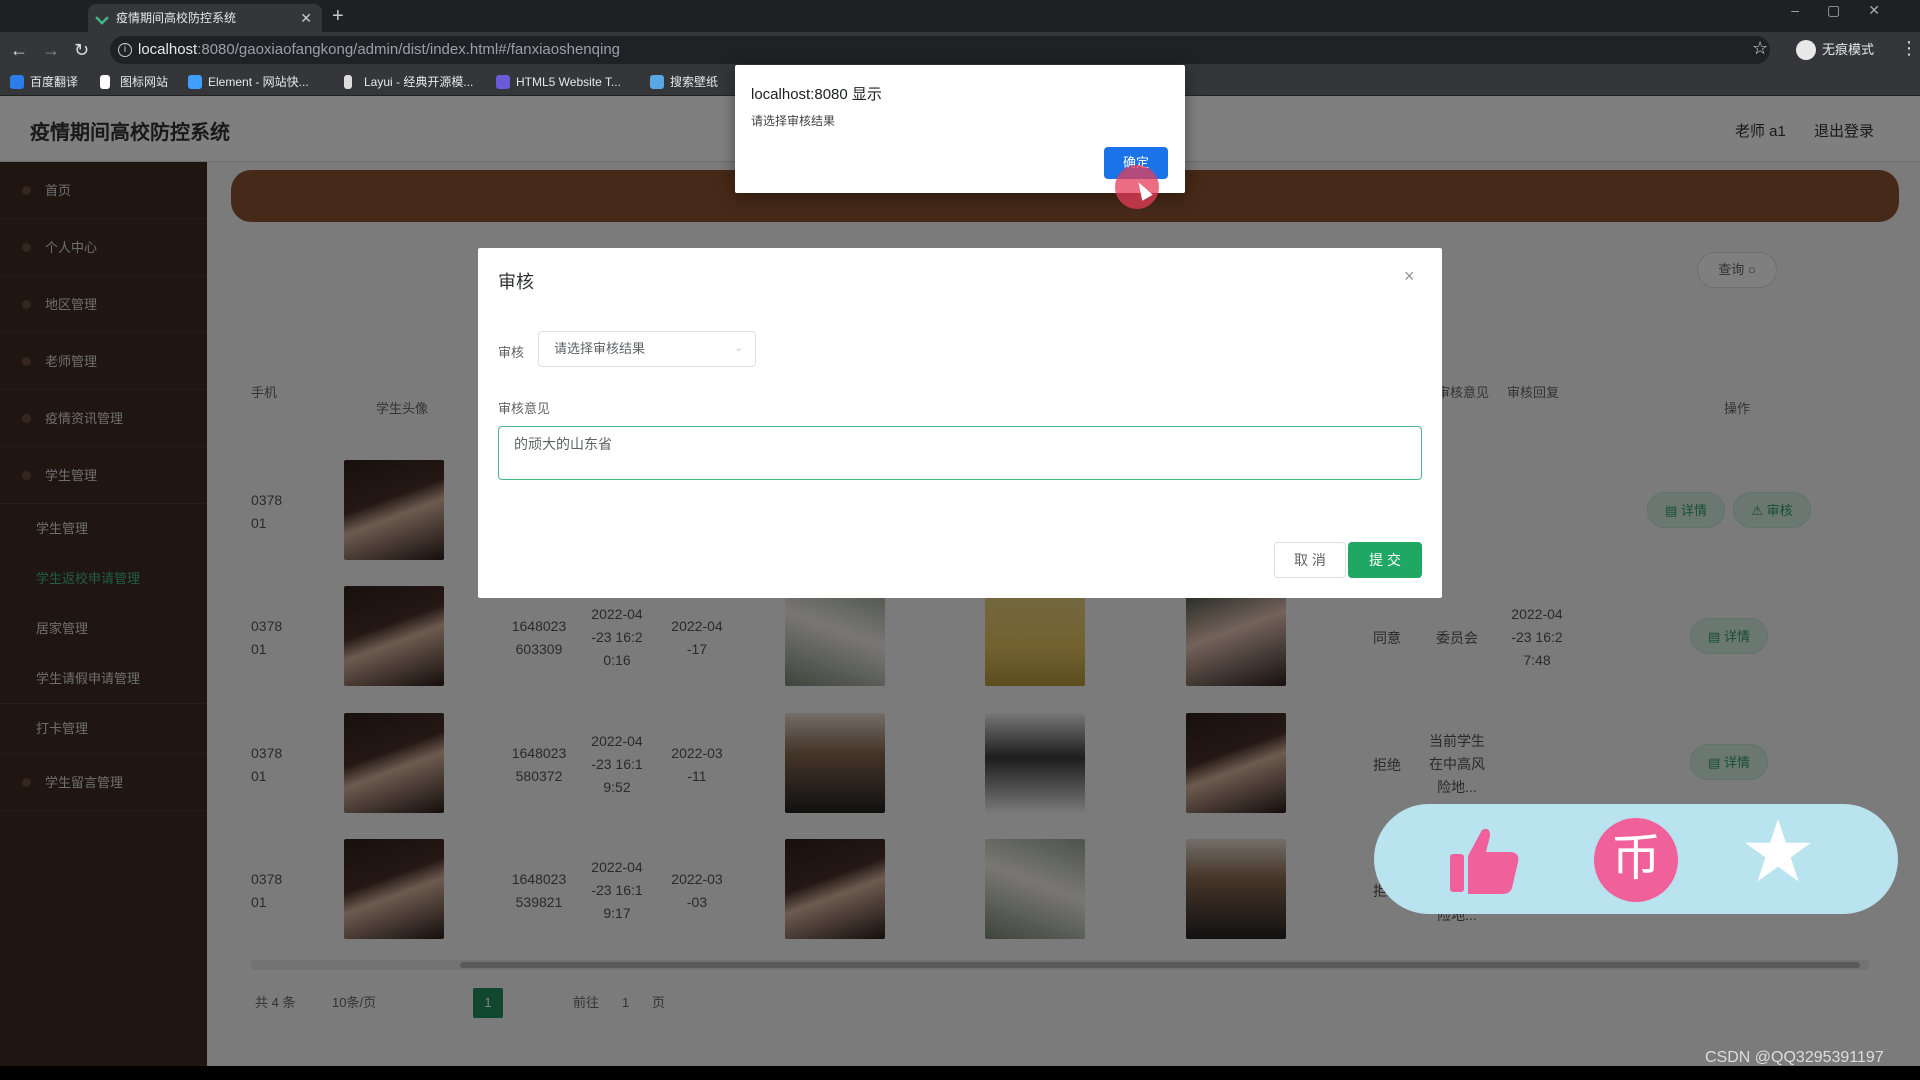 This screenshot has width=1920, height=1080. Describe the element at coordinates (516, 282) in the screenshot. I see `dialog-title: 审核` at that location.